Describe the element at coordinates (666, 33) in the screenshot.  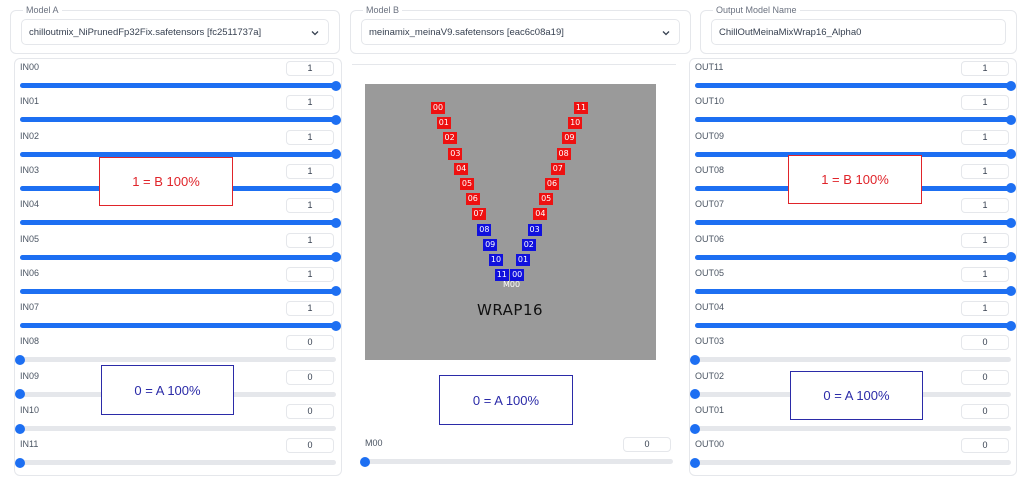
I see `chevron-down-icon` at that location.